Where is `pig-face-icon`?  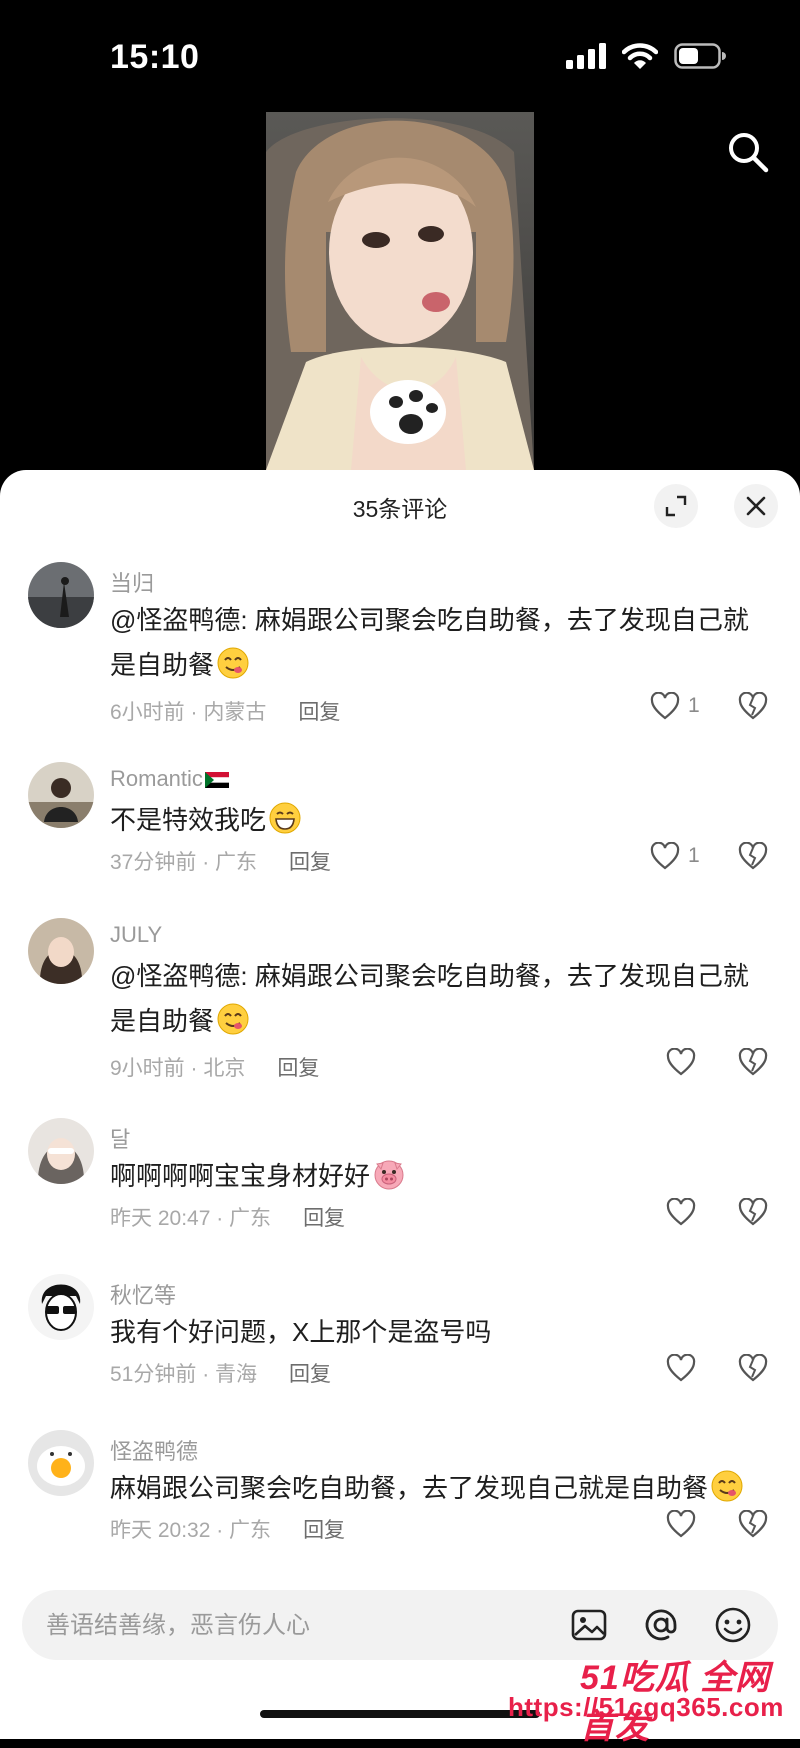
pig-face-icon is located at coordinates (389, 1175).